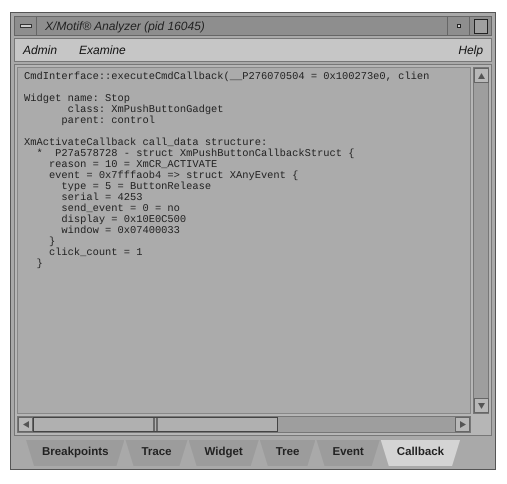 The width and height of the screenshot is (507, 484). I want to click on output-line: reason = 10 = XmCR_ACTIVATE, so click(133, 165).